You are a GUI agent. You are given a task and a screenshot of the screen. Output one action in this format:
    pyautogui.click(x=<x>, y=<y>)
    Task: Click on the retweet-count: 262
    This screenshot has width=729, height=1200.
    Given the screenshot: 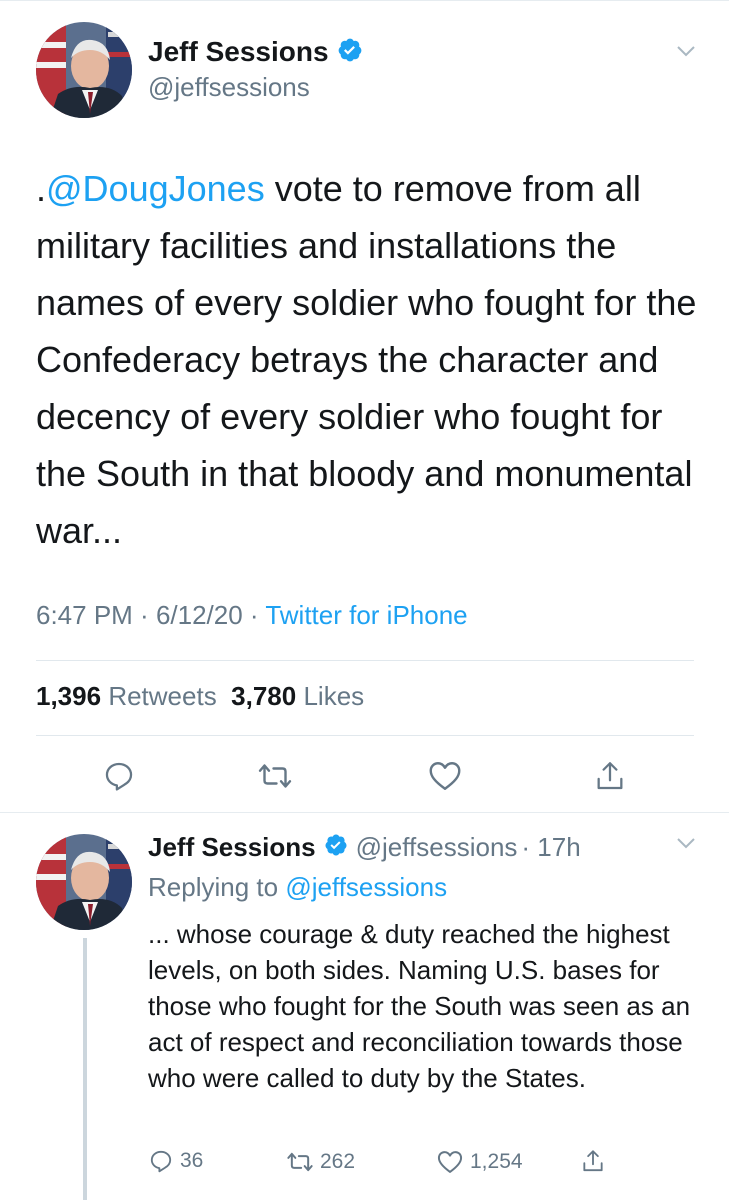 What is the action you would take?
    pyautogui.click(x=338, y=1161)
    